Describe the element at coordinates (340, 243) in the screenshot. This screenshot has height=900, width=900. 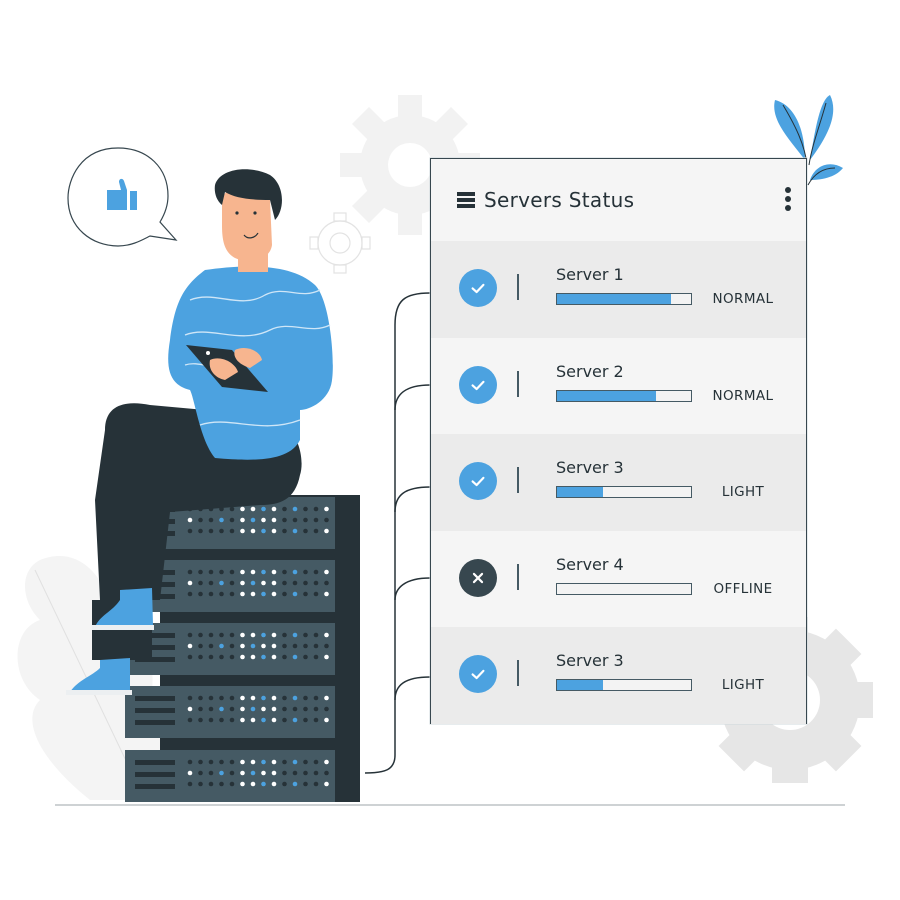
I see `gear-icon-small-outline` at that location.